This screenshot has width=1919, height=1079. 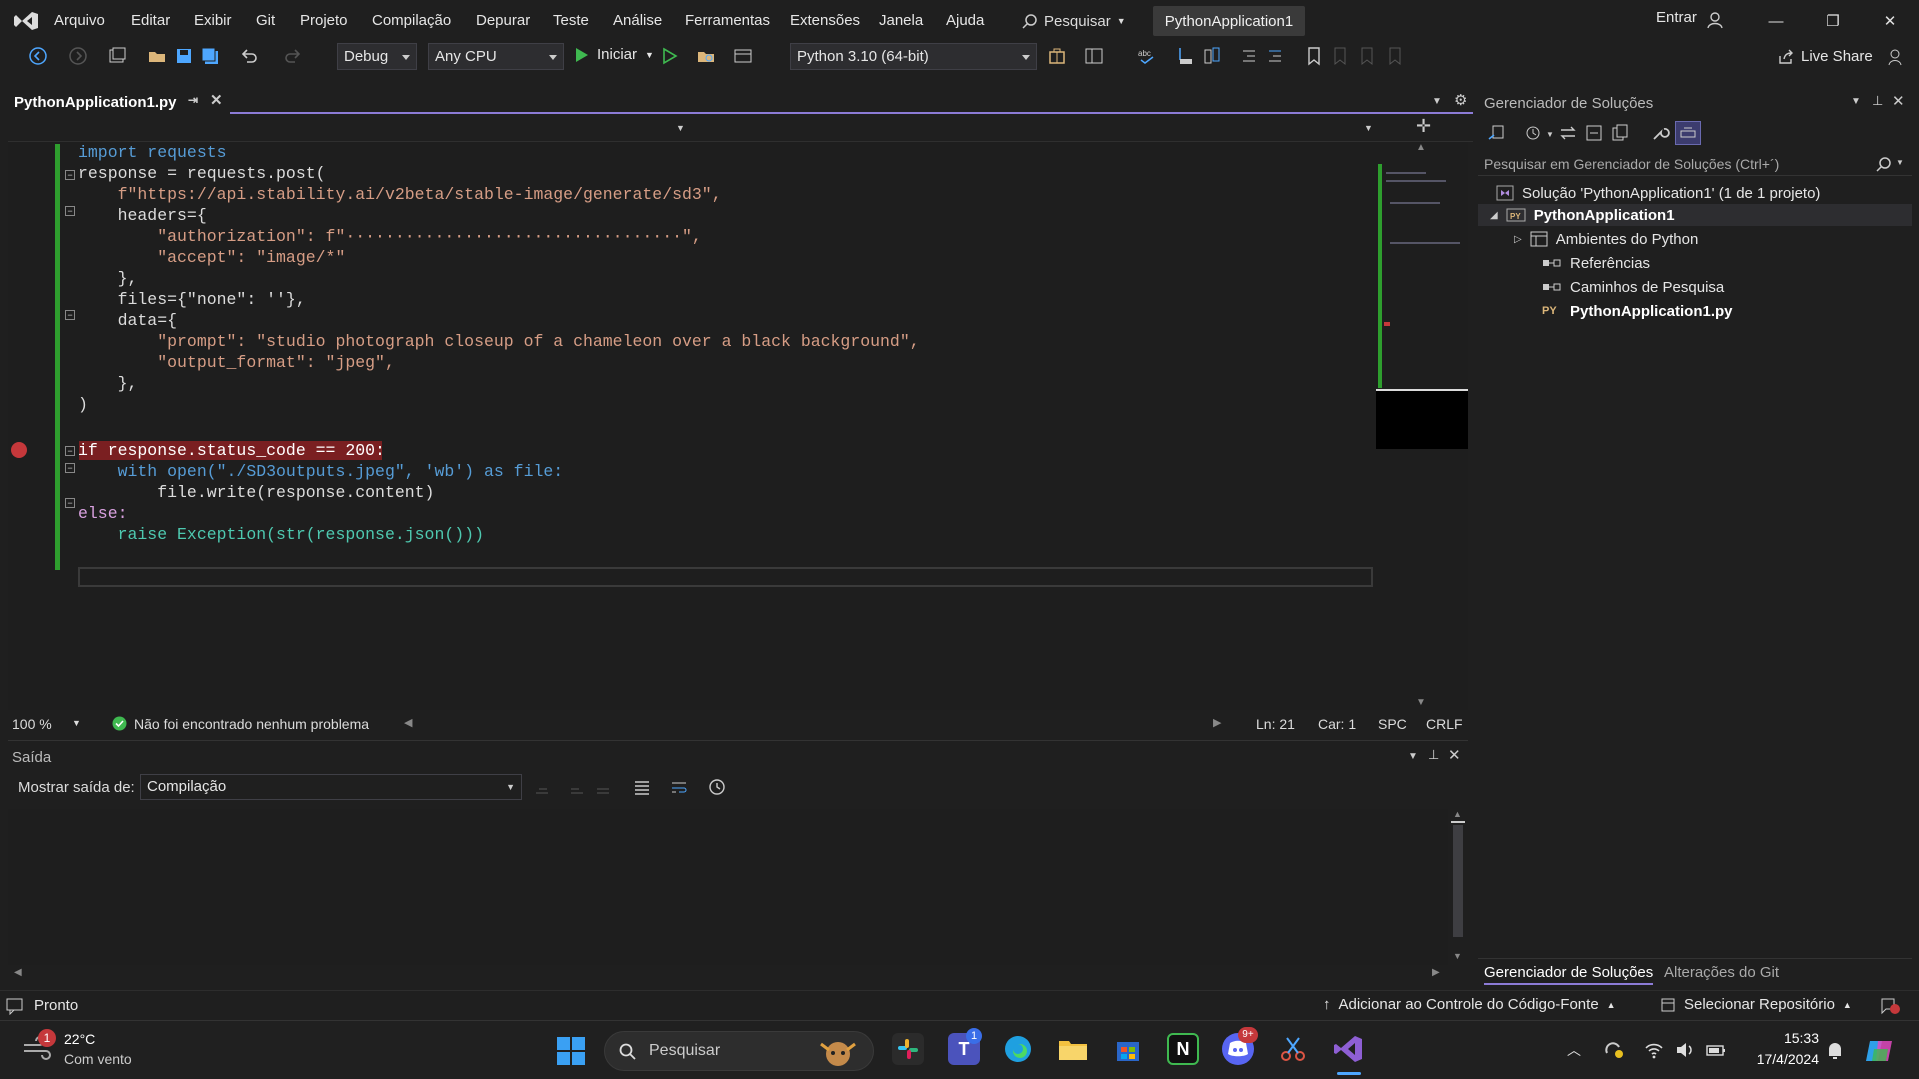 What do you see at coordinates (117, 56) in the screenshot?
I see `new-project-icon` at bounding box center [117, 56].